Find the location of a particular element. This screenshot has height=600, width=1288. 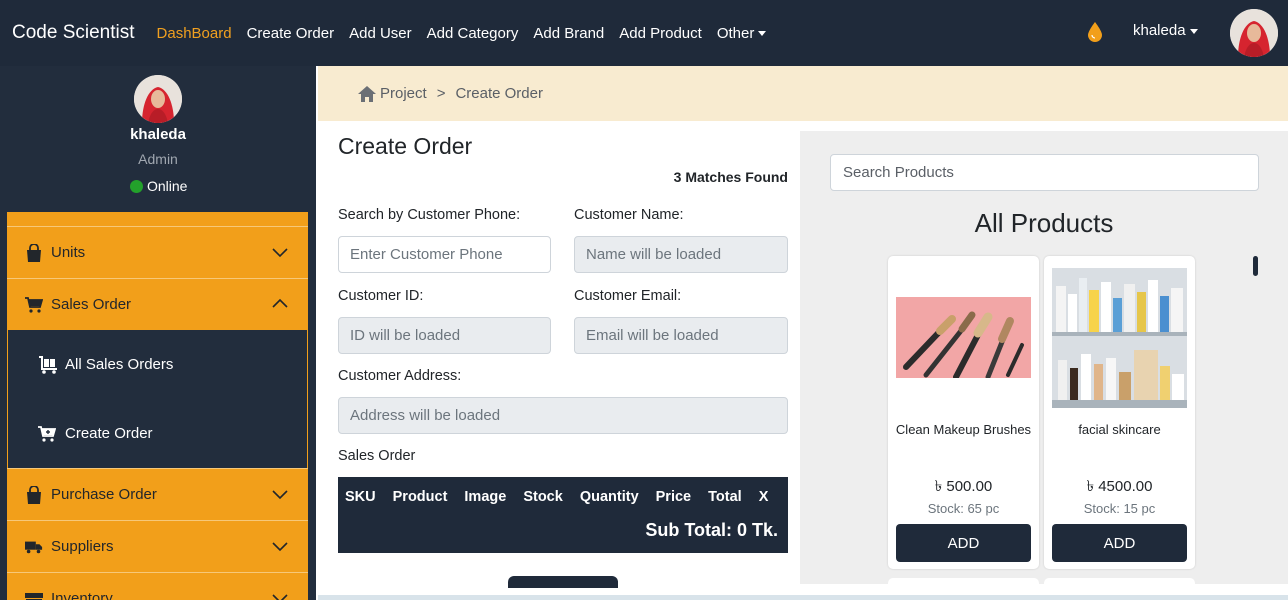

col-sku: SKU is located at coordinates (360, 497).